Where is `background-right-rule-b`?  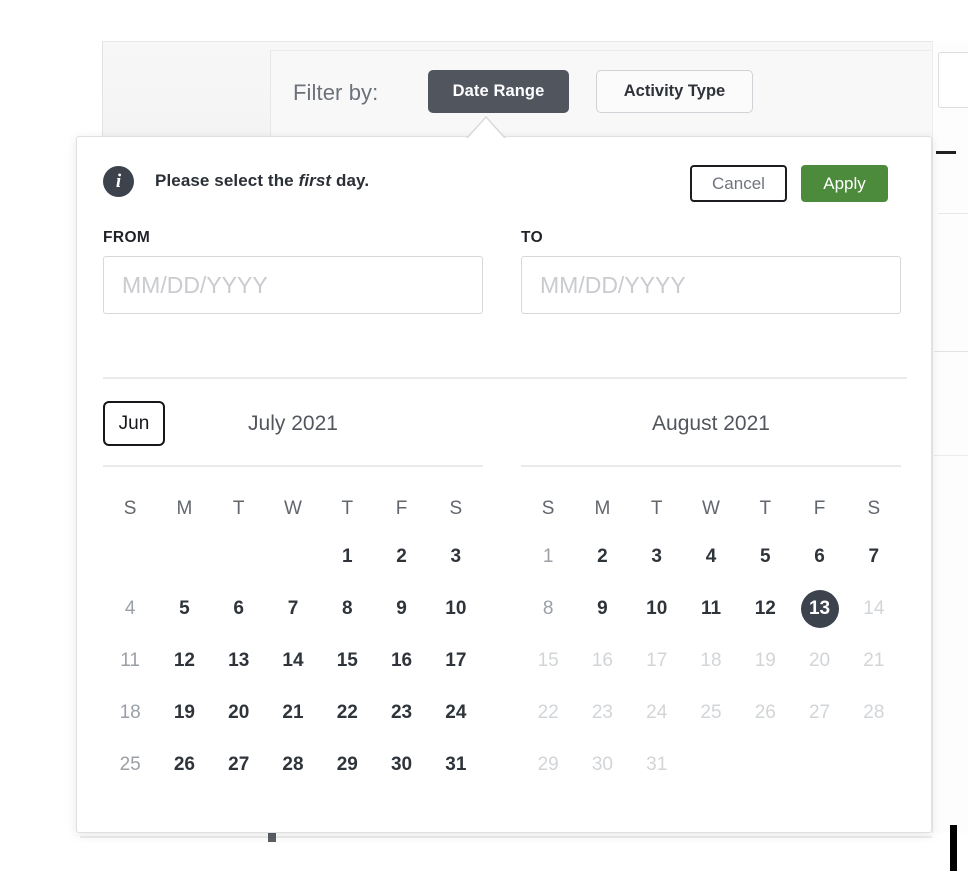 background-right-rule-b is located at coordinates (953, 213).